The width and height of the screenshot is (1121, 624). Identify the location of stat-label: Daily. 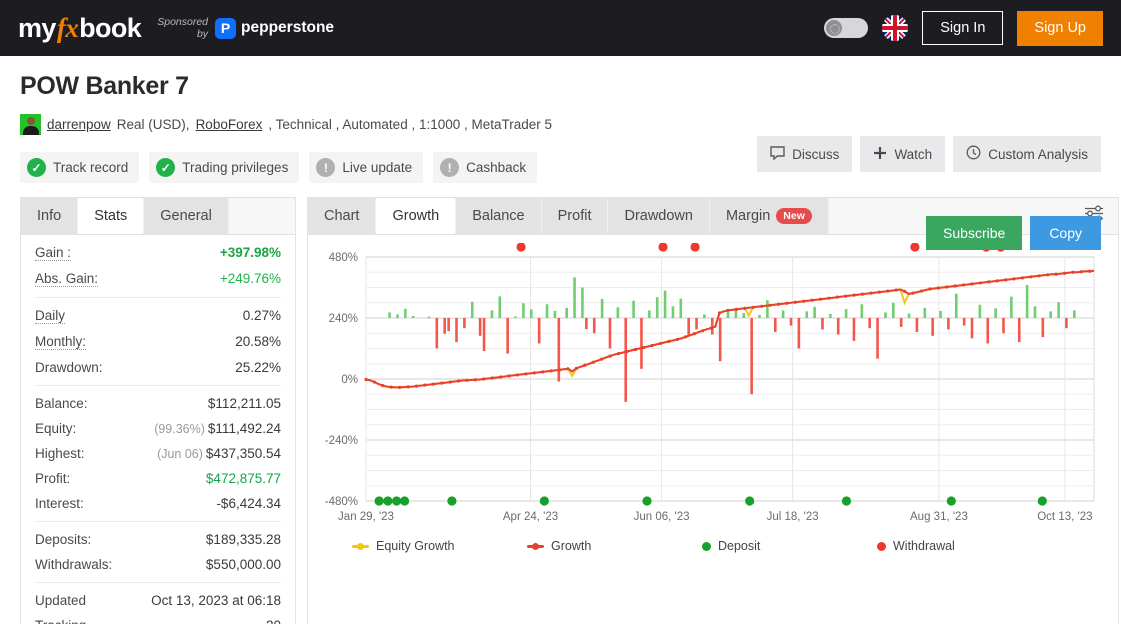
(50, 316).